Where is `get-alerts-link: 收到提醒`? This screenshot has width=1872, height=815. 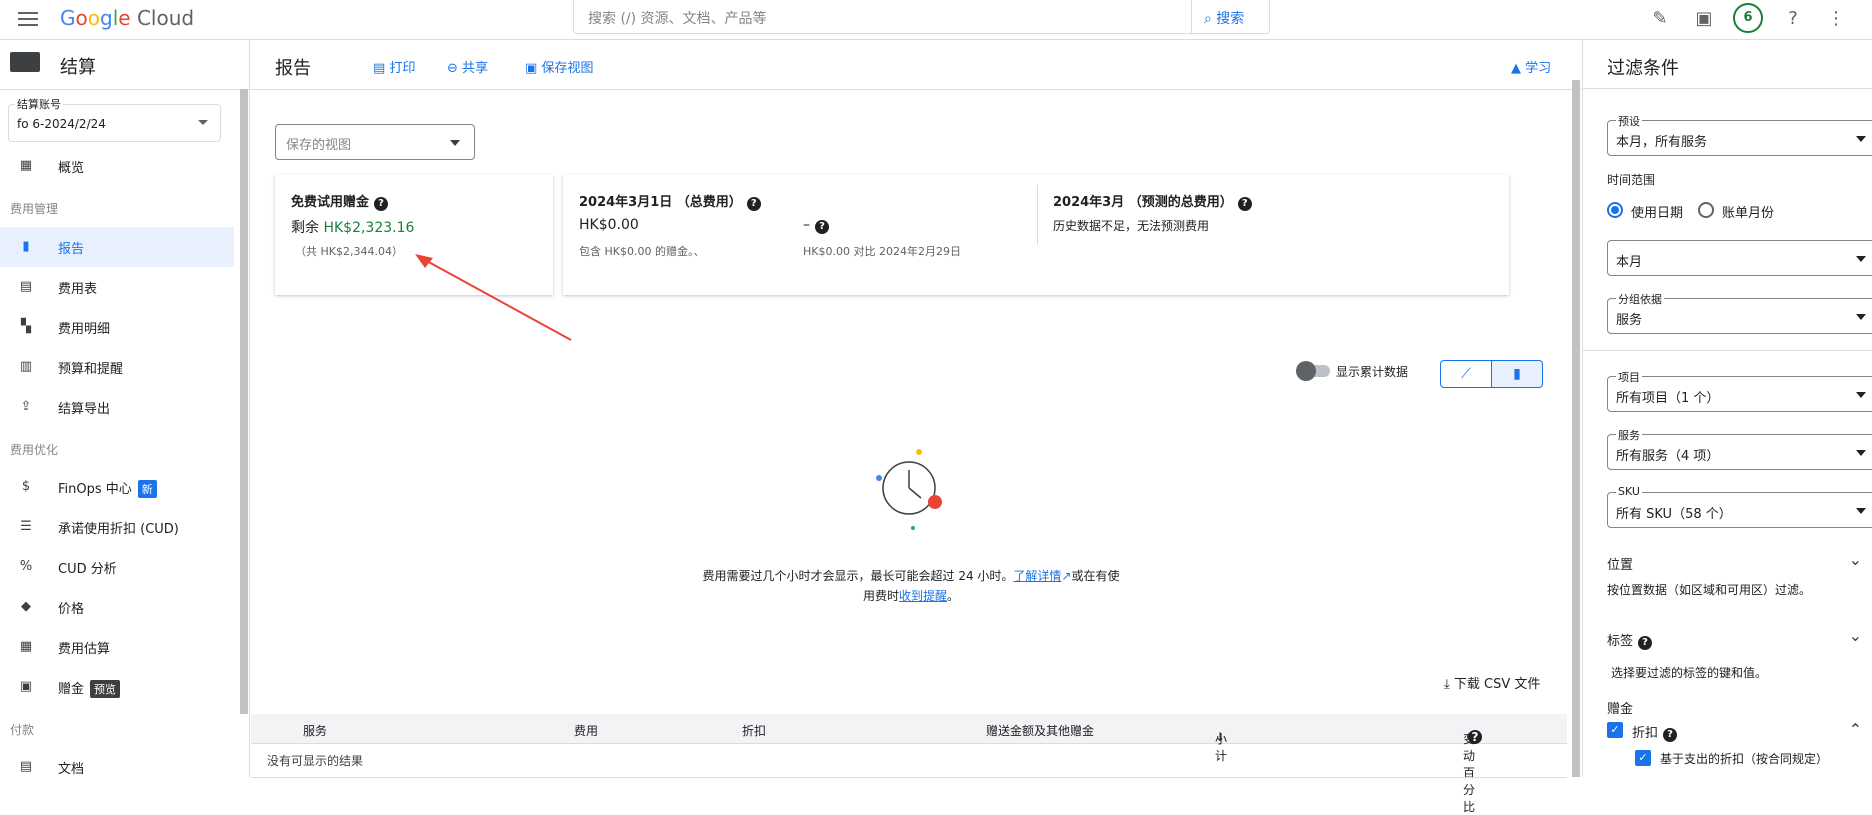 get-alerts-link: 收到提醒 is located at coordinates (923, 596).